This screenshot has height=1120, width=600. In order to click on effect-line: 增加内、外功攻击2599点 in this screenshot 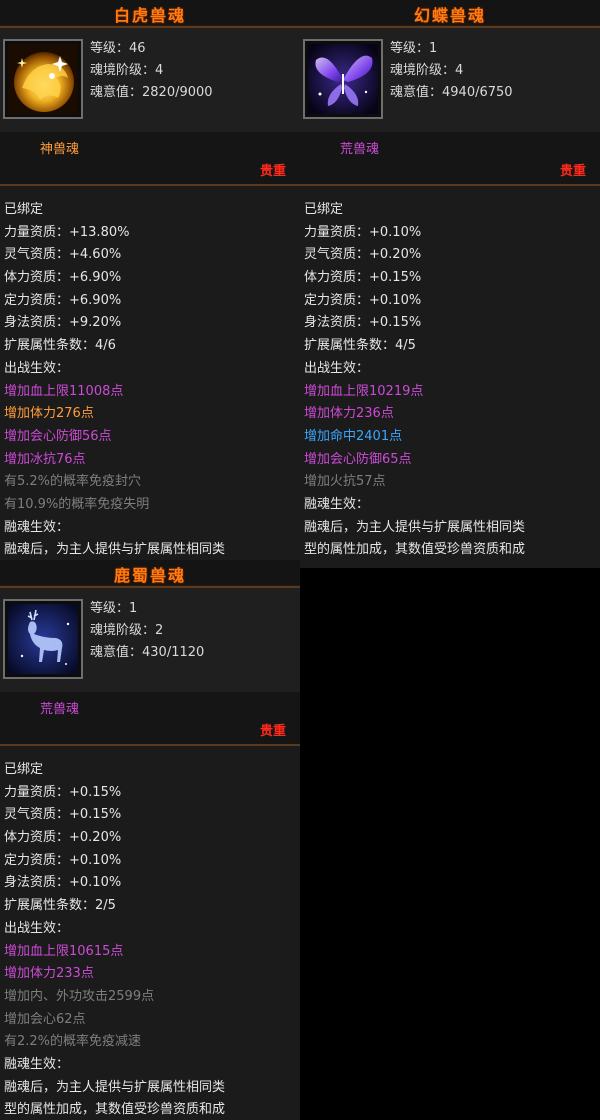, I will do `click(79, 996)`.